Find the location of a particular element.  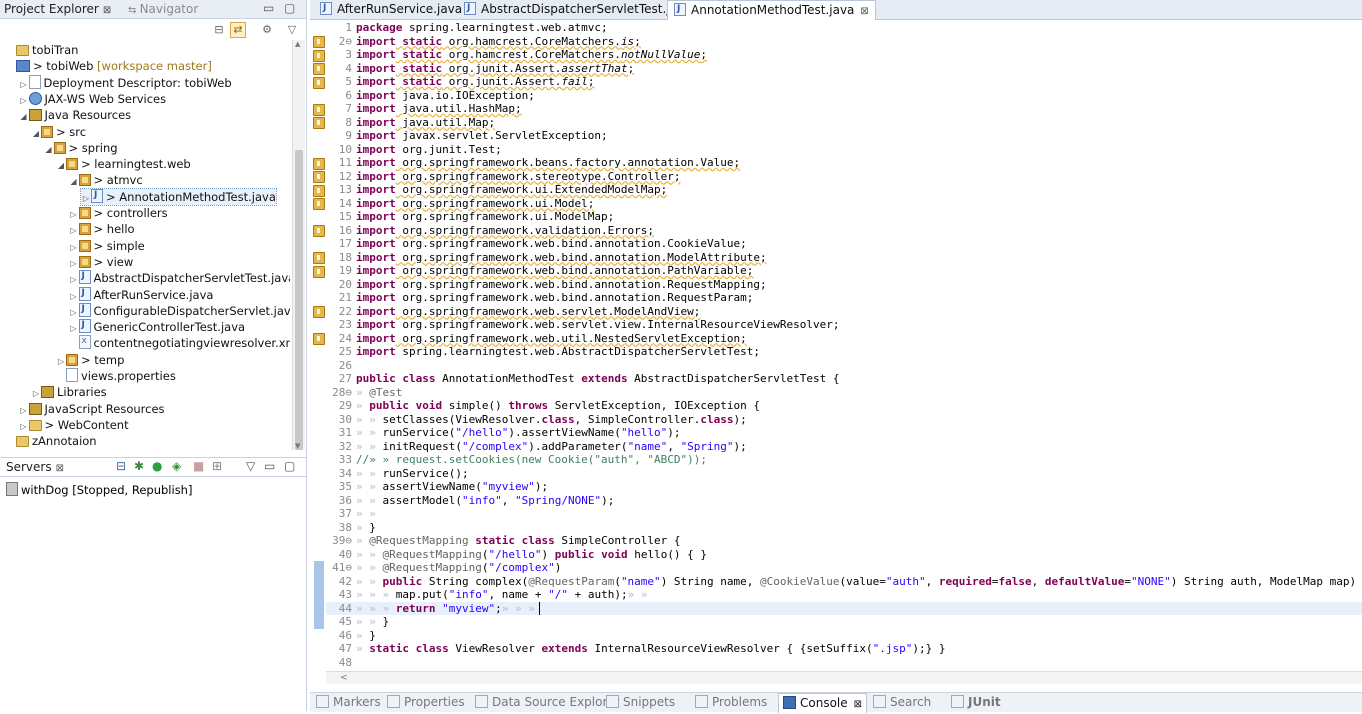

tree-item: ▷AfterRunService.java is located at coordinates (141, 294).